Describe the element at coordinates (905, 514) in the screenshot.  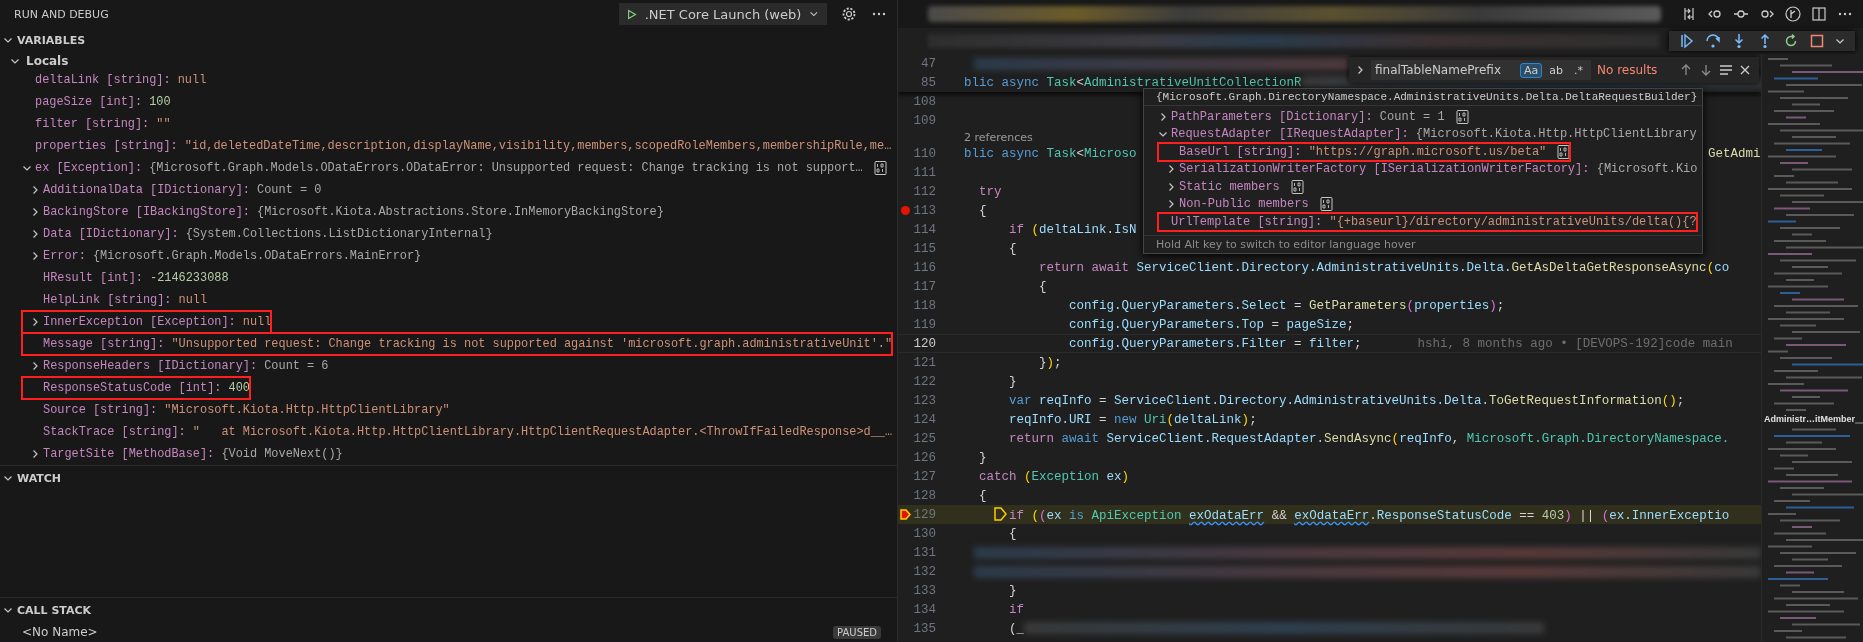
I see `paused-breakpoint-icon` at that location.